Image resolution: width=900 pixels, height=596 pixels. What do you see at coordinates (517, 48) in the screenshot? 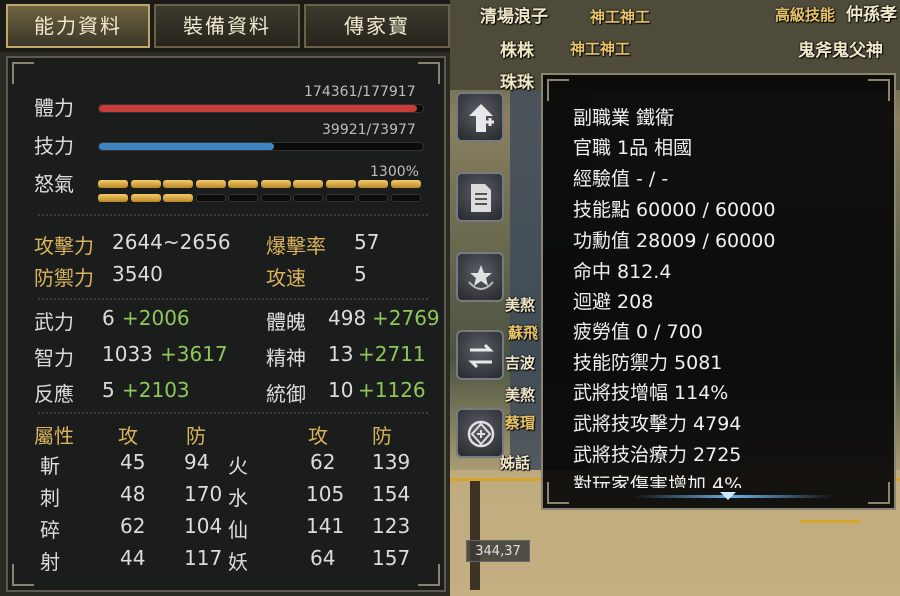
I see `npc-name: 株株` at bounding box center [517, 48].